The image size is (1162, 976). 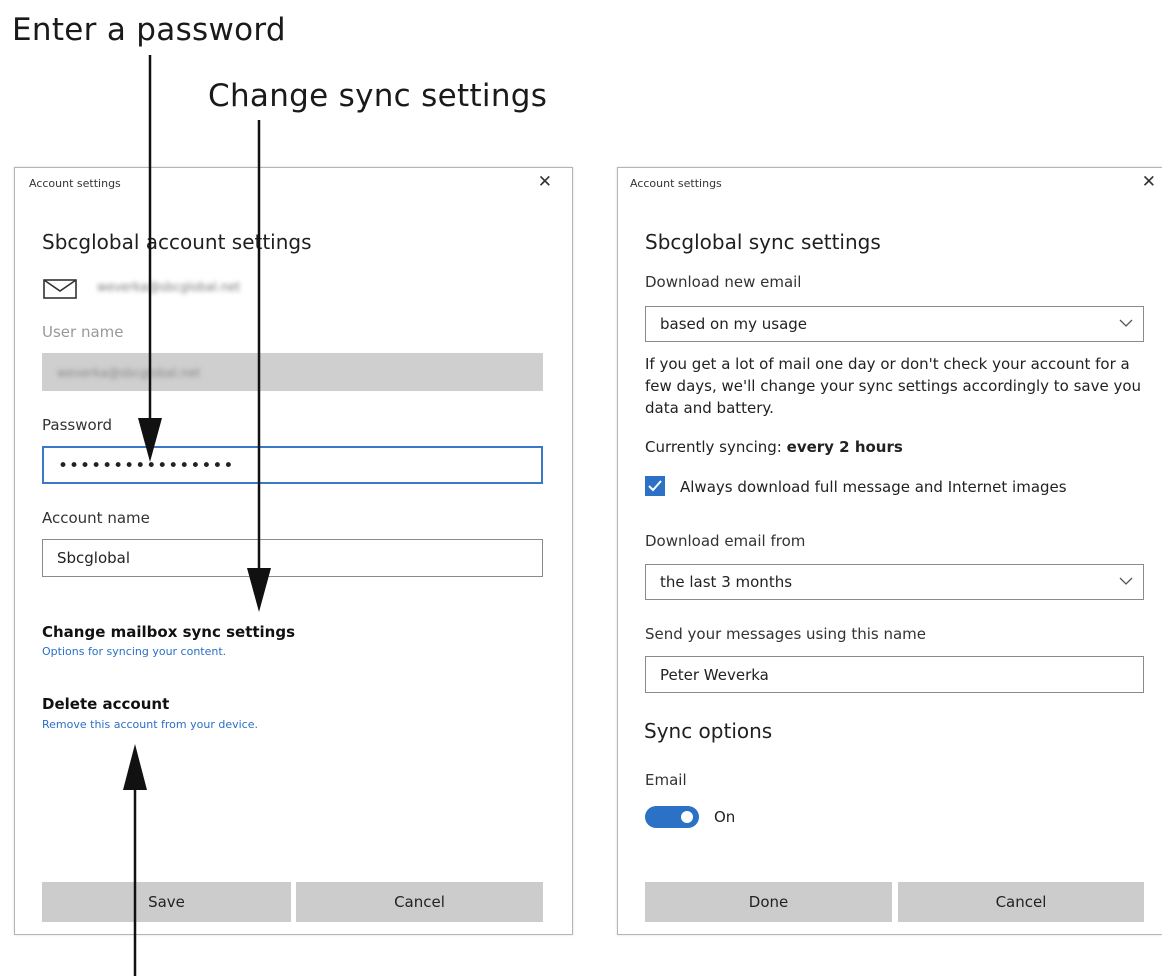 I want to click on callout-change-sync: Change sync settings, so click(x=378, y=96).